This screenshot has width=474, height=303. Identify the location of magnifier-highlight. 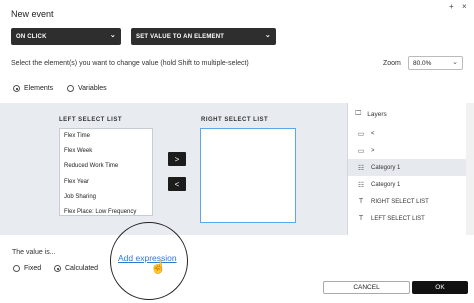
(149, 261).